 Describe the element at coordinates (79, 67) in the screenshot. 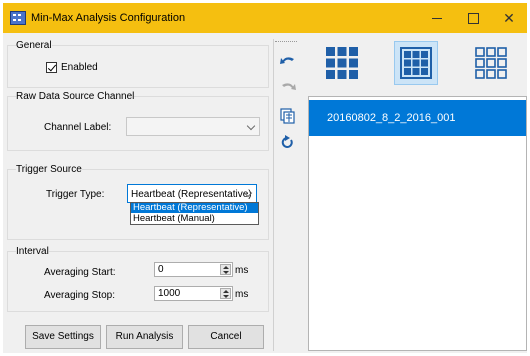

I see `enabled-label: Enabled` at that location.